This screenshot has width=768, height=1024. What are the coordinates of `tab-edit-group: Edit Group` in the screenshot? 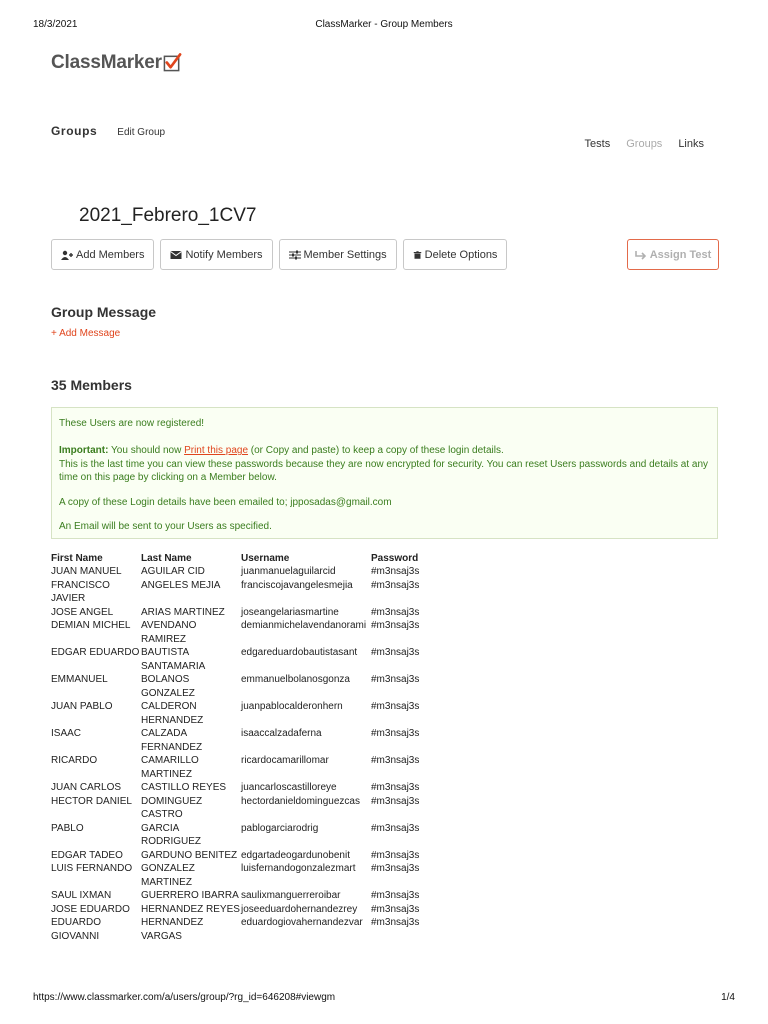 It's located at (141, 132).